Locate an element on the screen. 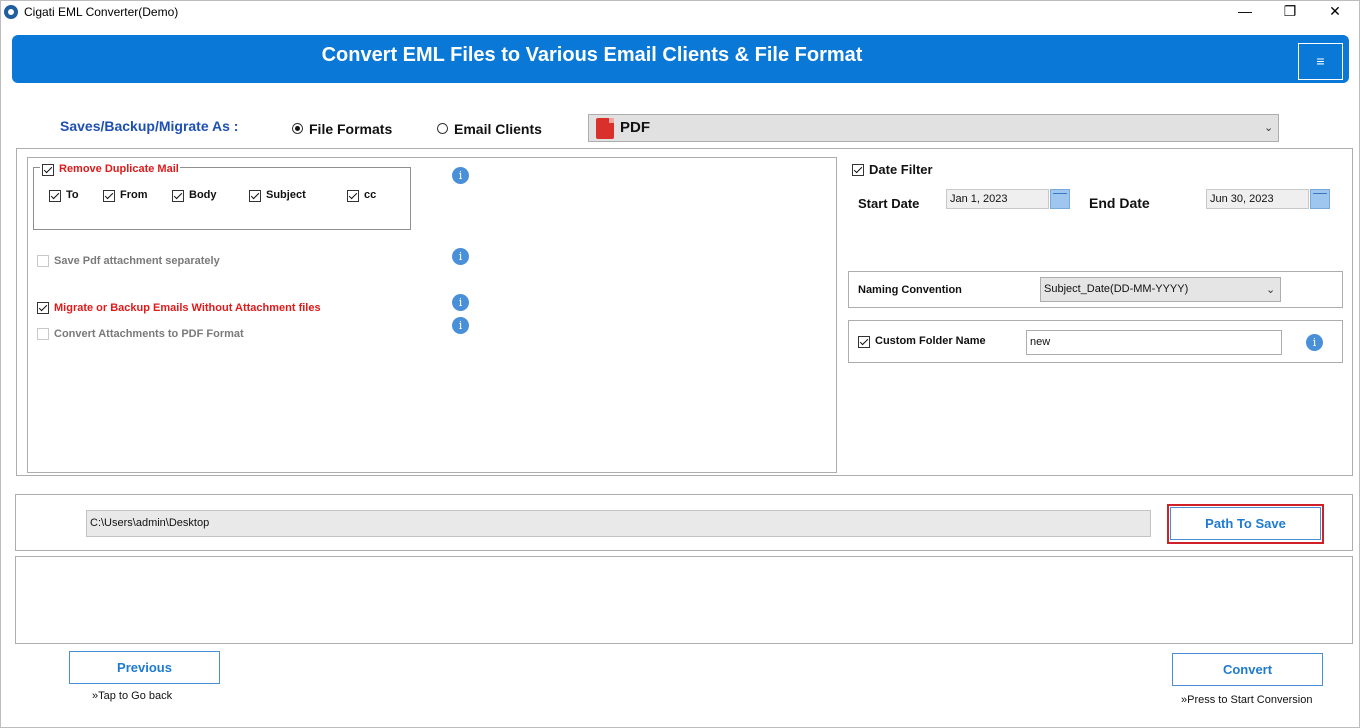  custom-folder-input: new is located at coordinates (1154, 342).